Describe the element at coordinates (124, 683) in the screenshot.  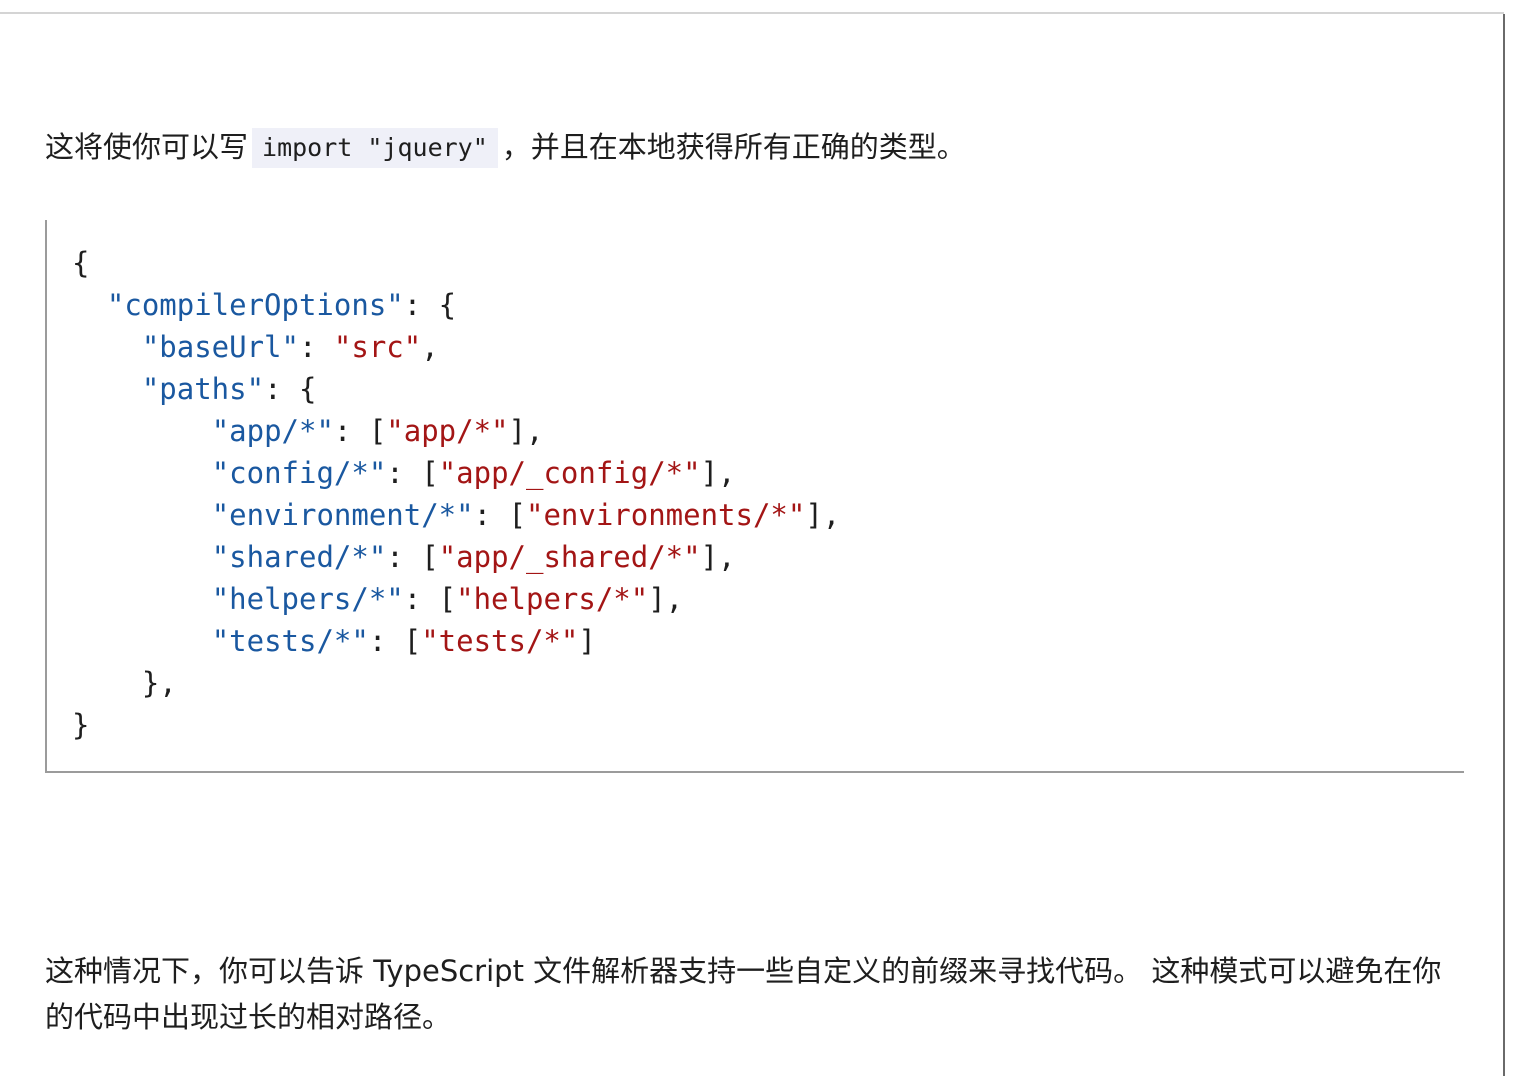
I see `json-punctuation-token: },` at that location.